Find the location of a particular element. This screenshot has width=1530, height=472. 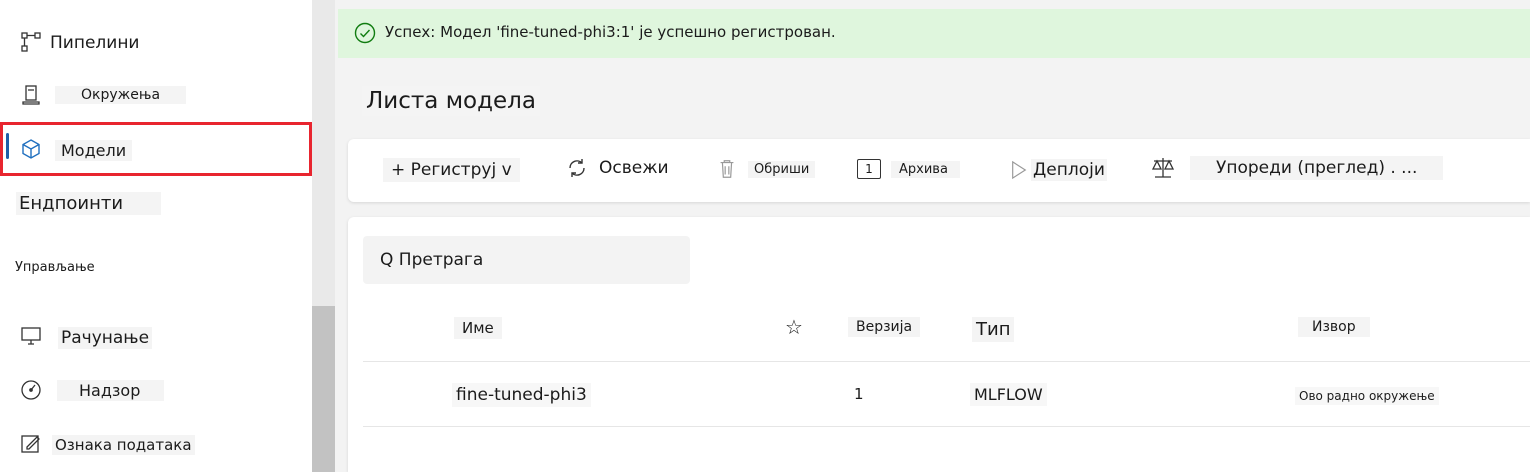

sidebar-item-environments: Окружења is located at coordinates (156, 96).